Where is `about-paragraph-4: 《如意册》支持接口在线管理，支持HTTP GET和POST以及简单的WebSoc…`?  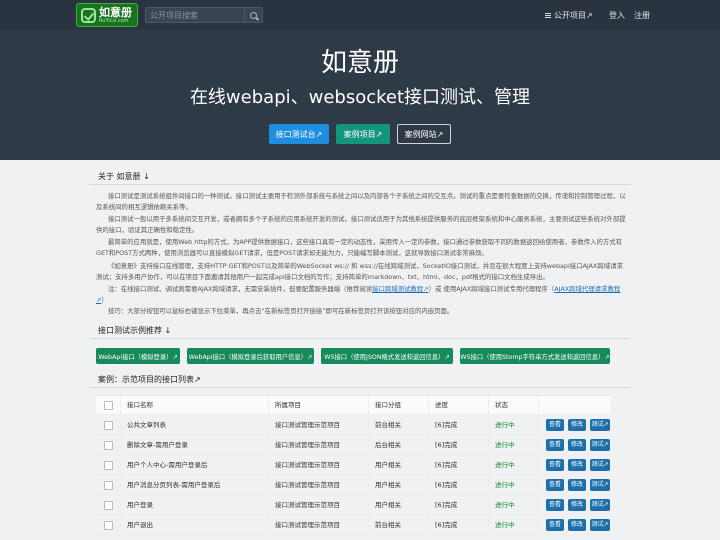
about-paragraph-4: 《如意册》支持接口在线管理，支持HTTP GET和POST以及简单的WebSoc… is located at coordinates (359, 271).